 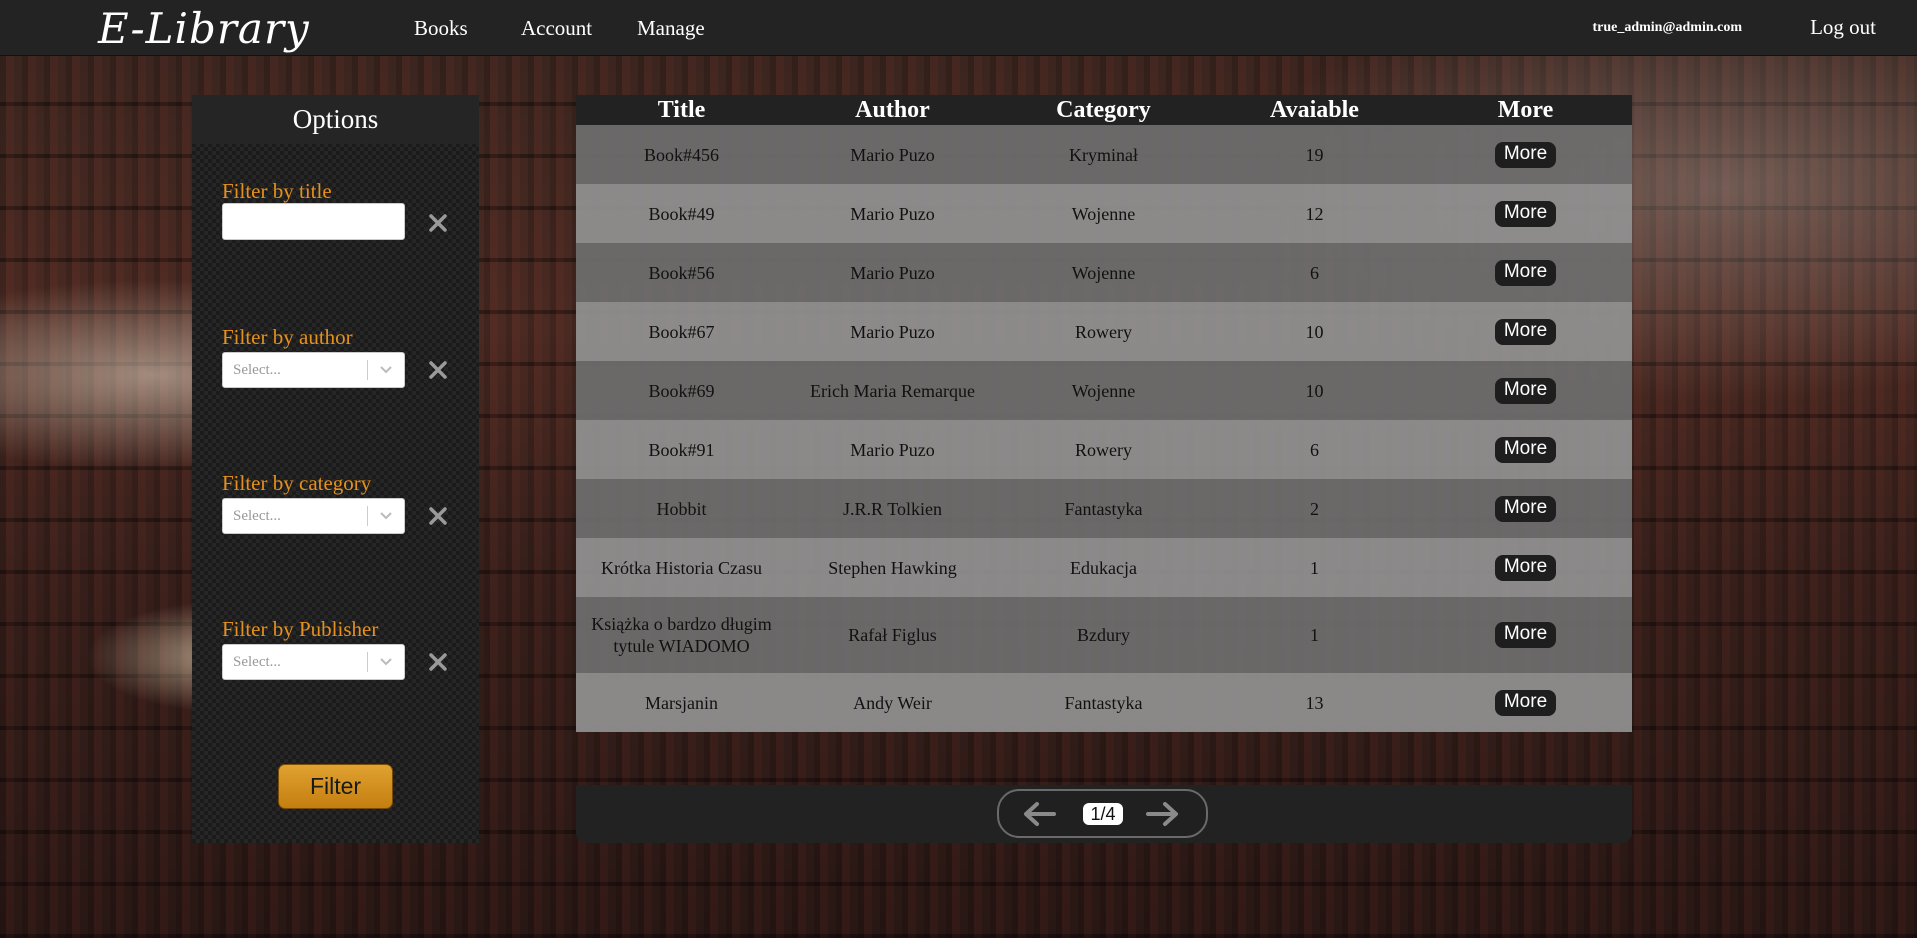 I want to click on table-header: Title Author Category Avaiable More, so click(x=1104, y=110).